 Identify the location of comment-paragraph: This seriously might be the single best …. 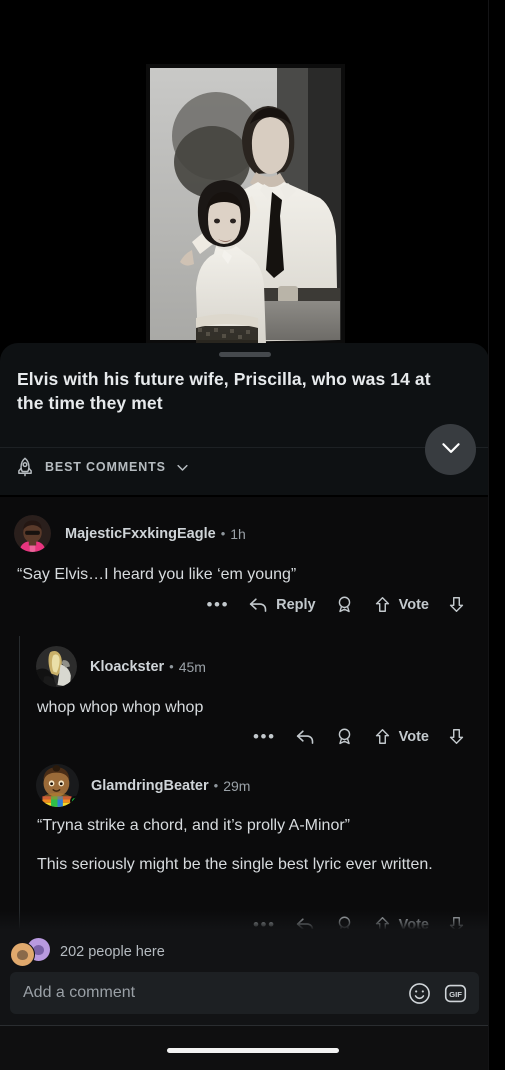
(235, 864).